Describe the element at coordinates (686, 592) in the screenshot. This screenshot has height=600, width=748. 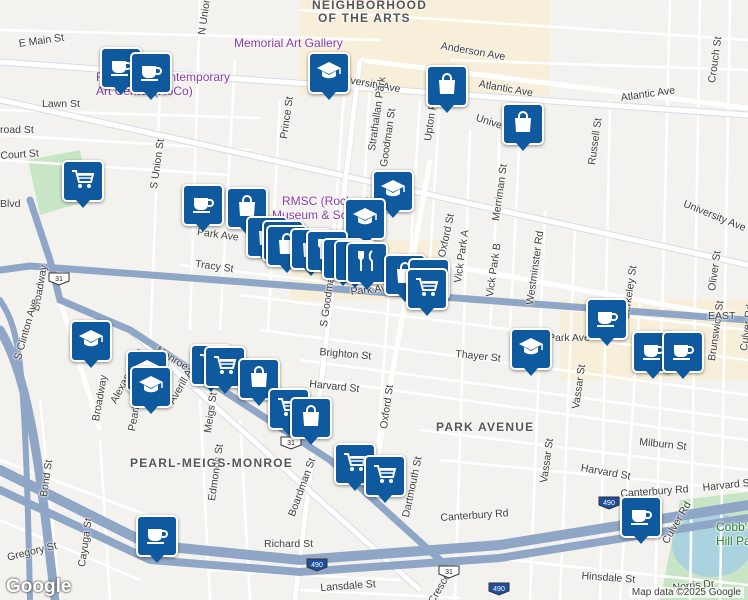
I see `map-attribution: Map data ©2025 Google` at that location.